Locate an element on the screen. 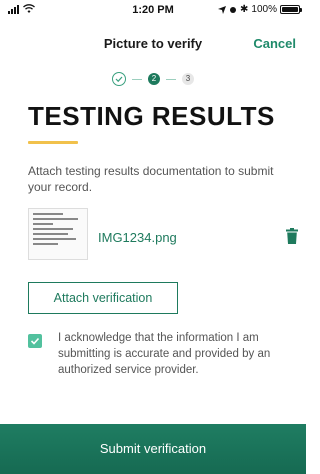 The image size is (320, 474). battery-percent: 100% is located at coordinates (264, 9).